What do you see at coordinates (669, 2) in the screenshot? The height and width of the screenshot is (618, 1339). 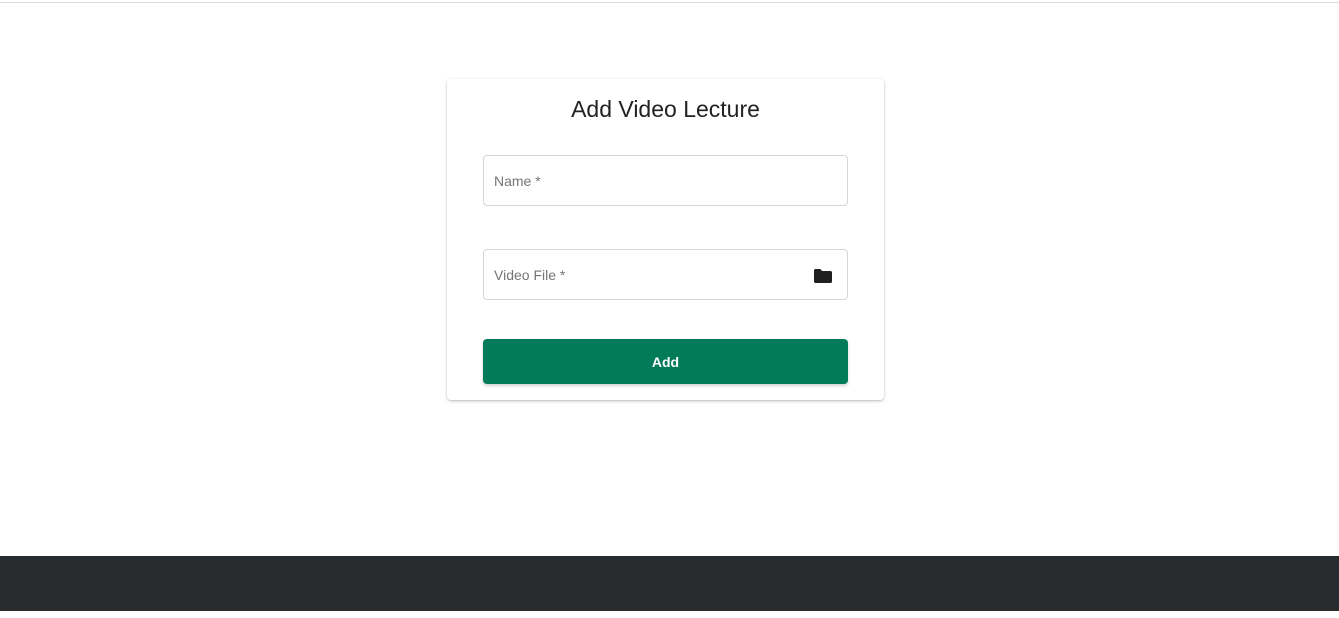 I see `top-divider` at bounding box center [669, 2].